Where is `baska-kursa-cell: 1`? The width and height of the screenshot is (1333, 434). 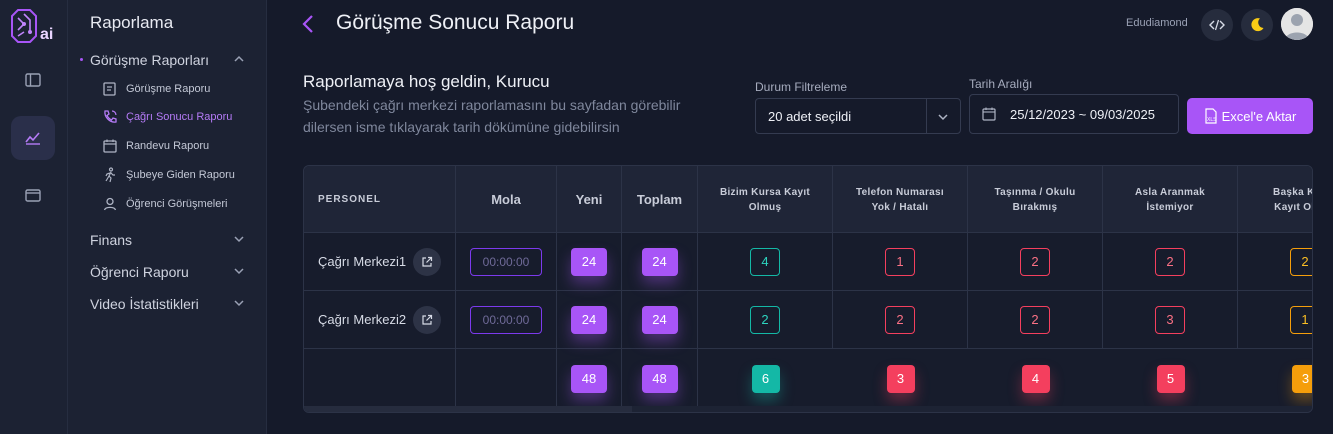
baska-kursa-cell: 1 is located at coordinates (1275, 319).